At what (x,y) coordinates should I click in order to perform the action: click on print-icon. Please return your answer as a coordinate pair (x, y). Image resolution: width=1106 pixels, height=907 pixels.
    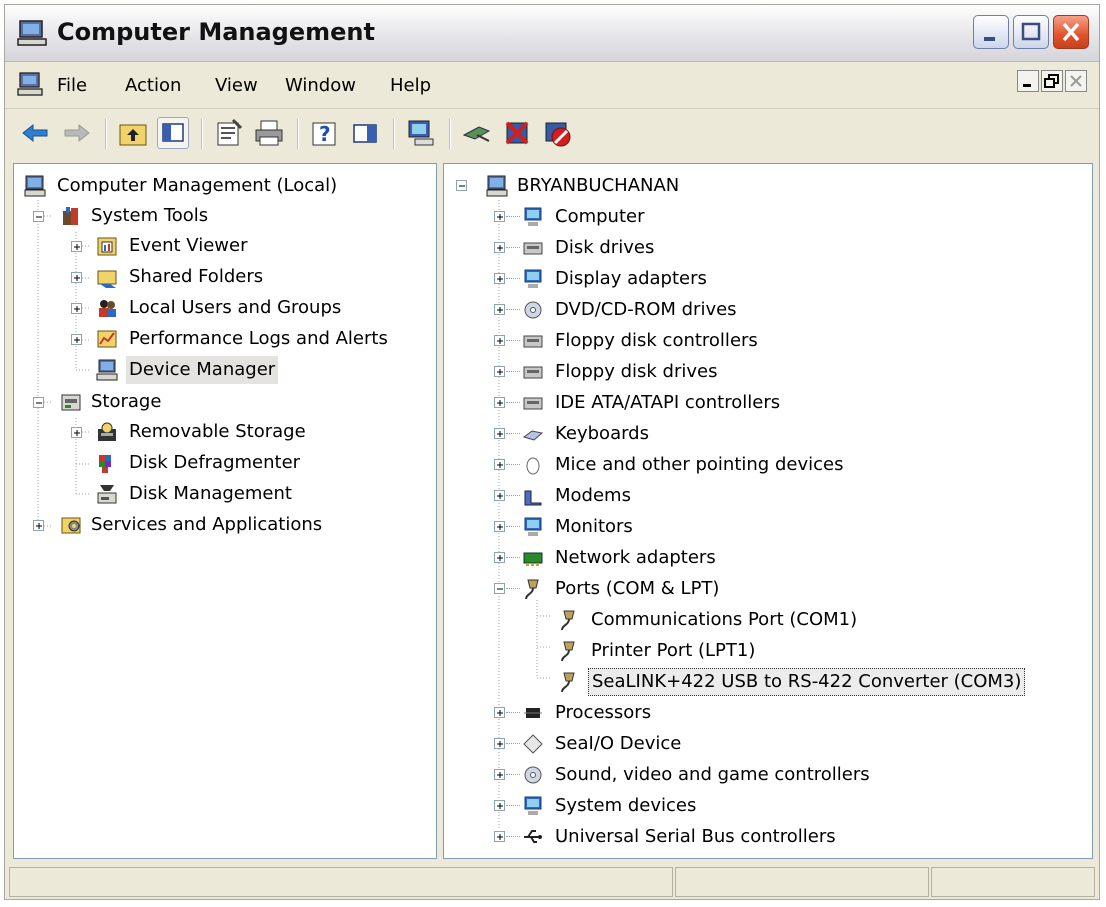
    Looking at the image, I should click on (269, 133).